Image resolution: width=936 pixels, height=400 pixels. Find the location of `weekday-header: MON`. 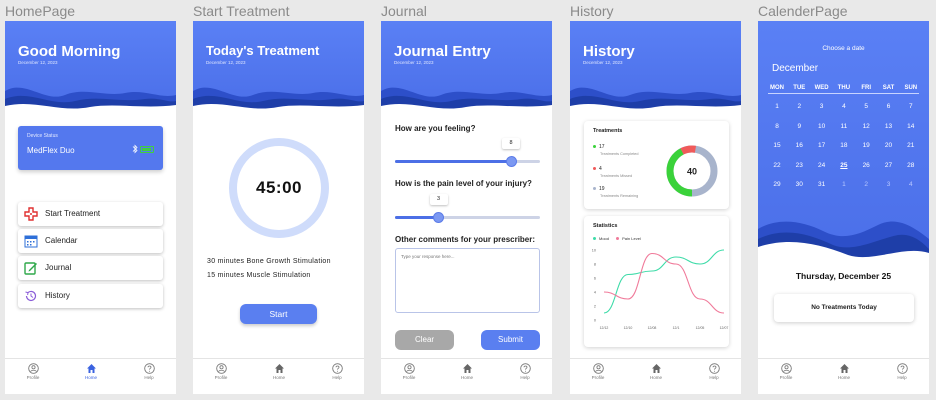

weekday-header: MON is located at coordinates (777, 88).